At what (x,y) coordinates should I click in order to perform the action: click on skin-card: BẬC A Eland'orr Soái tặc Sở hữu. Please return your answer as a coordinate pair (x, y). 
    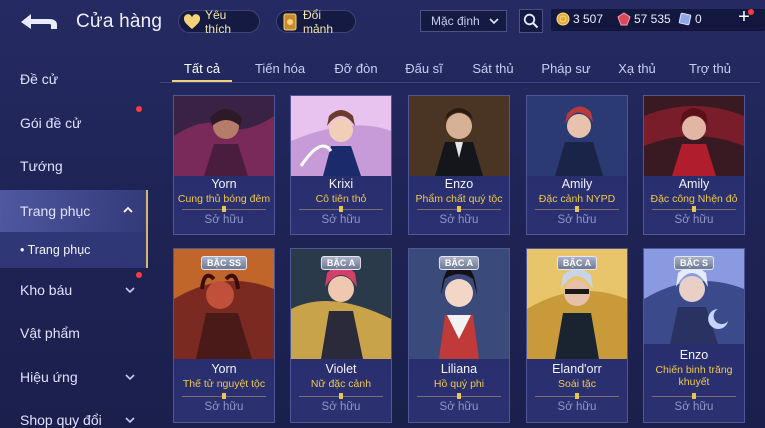
    Looking at the image, I should click on (577, 335).